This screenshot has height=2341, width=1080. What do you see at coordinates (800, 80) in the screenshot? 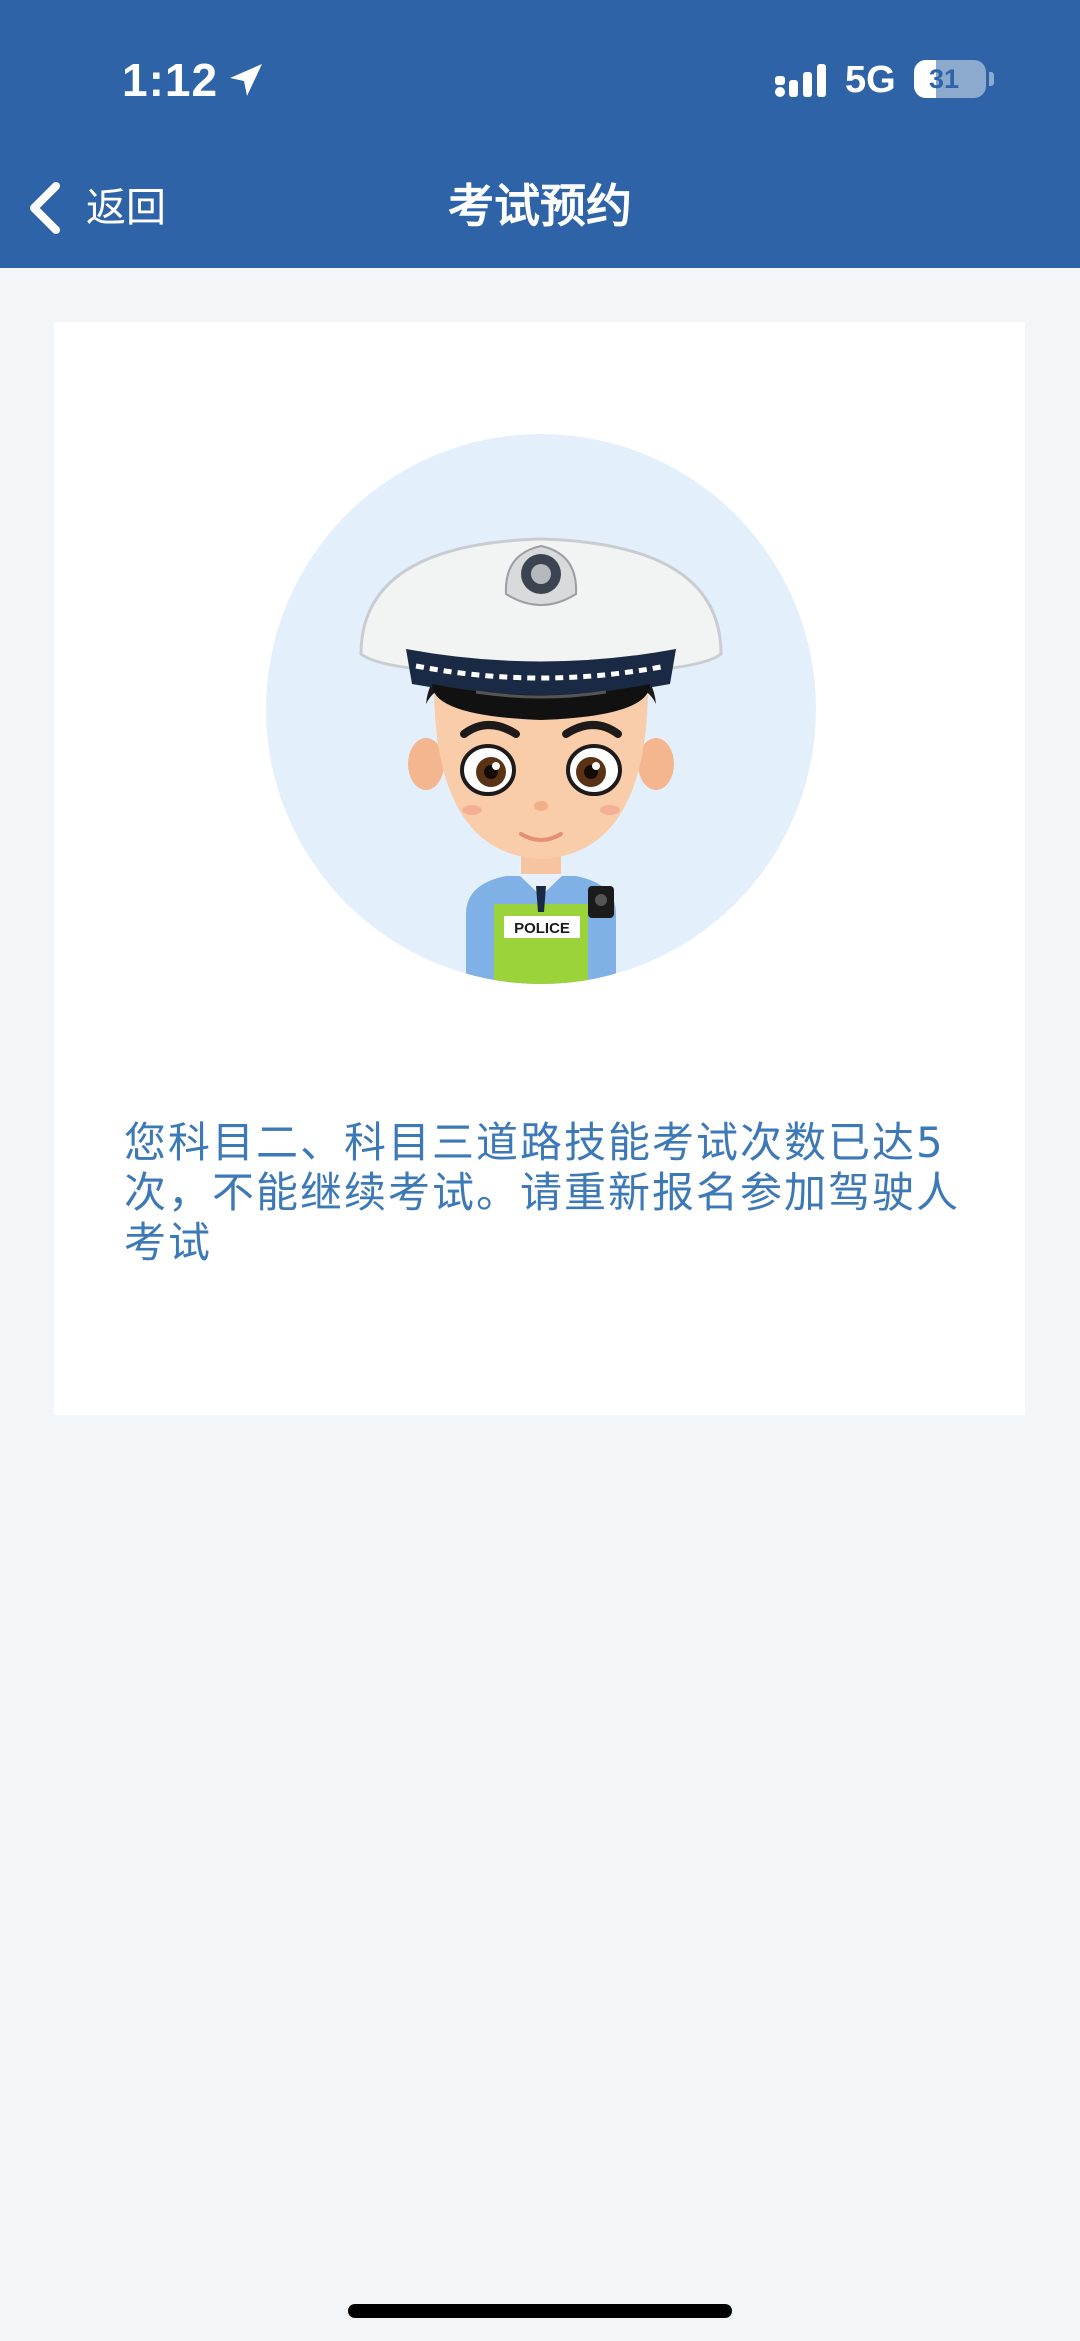
I see `cellular-signal-icon` at bounding box center [800, 80].